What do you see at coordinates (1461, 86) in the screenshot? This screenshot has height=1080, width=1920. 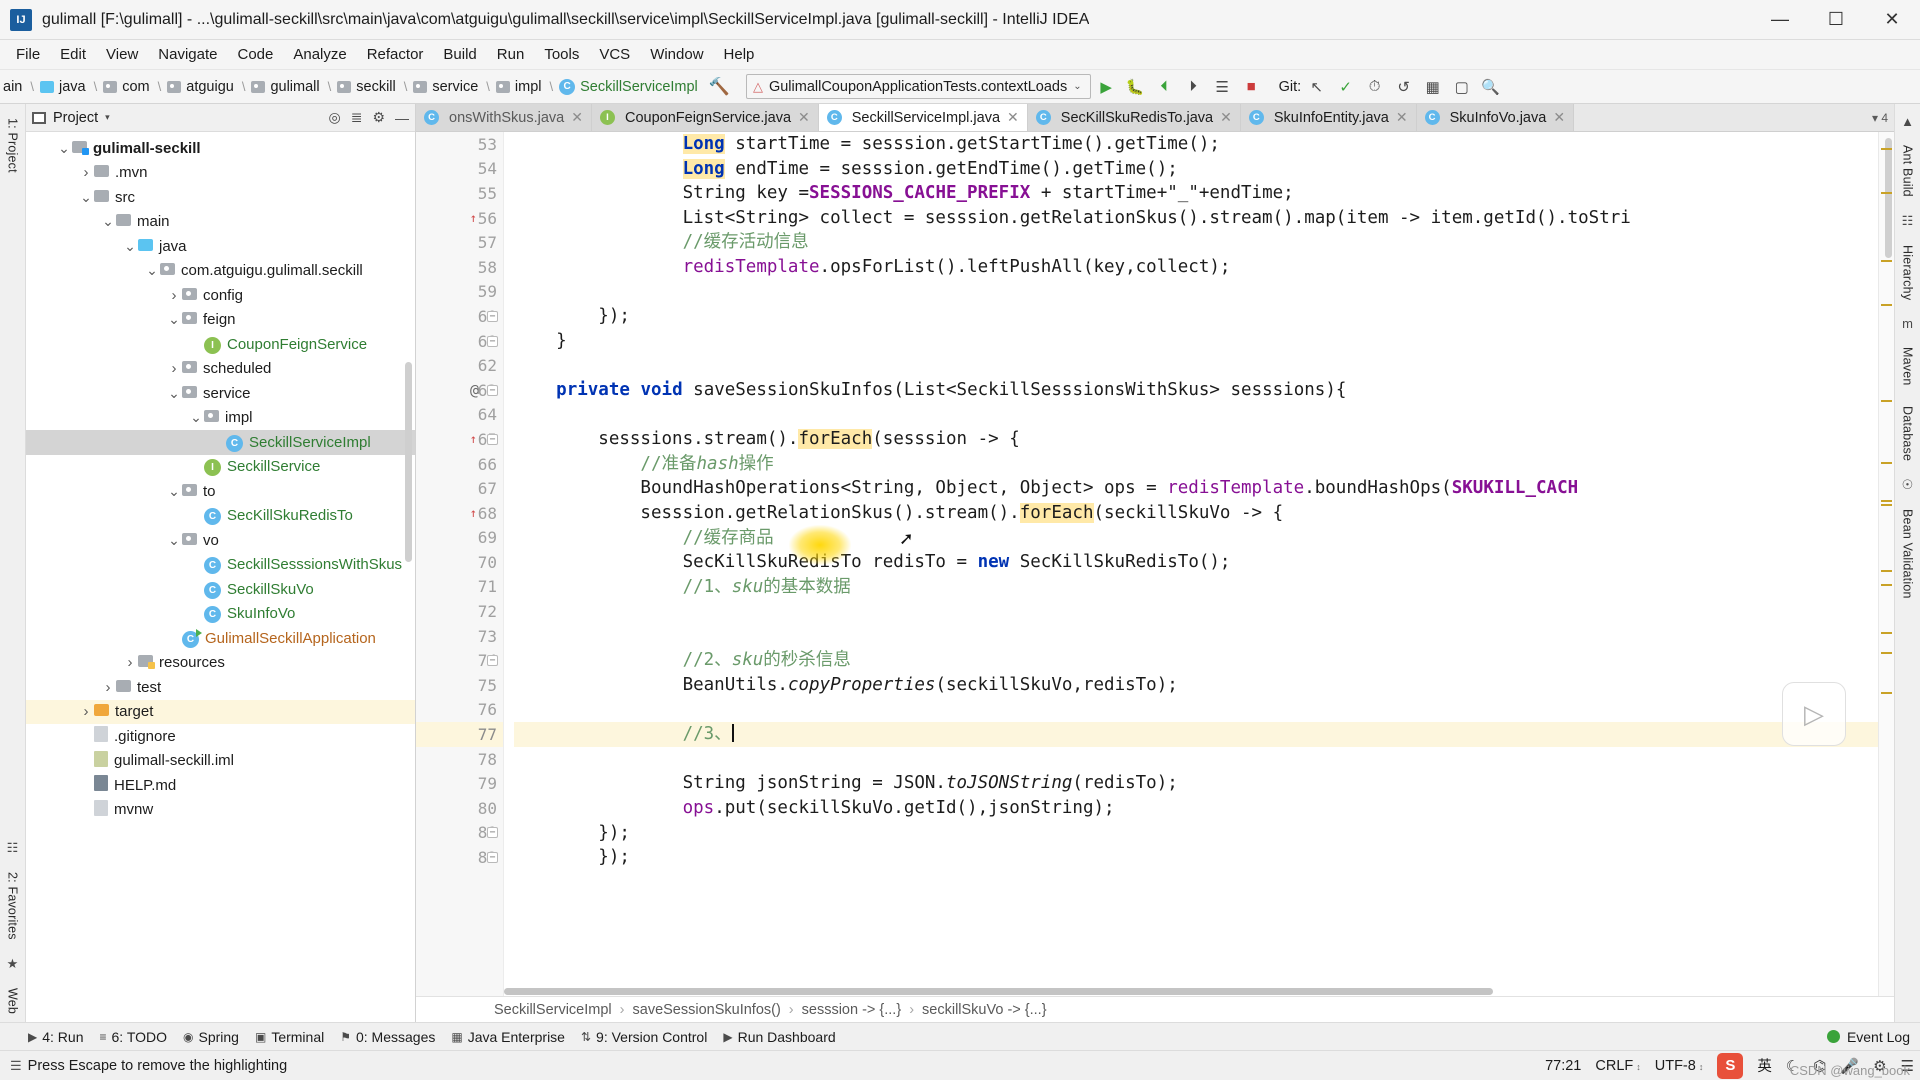 I see `toggle-layout-icon: ▢` at bounding box center [1461, 86].